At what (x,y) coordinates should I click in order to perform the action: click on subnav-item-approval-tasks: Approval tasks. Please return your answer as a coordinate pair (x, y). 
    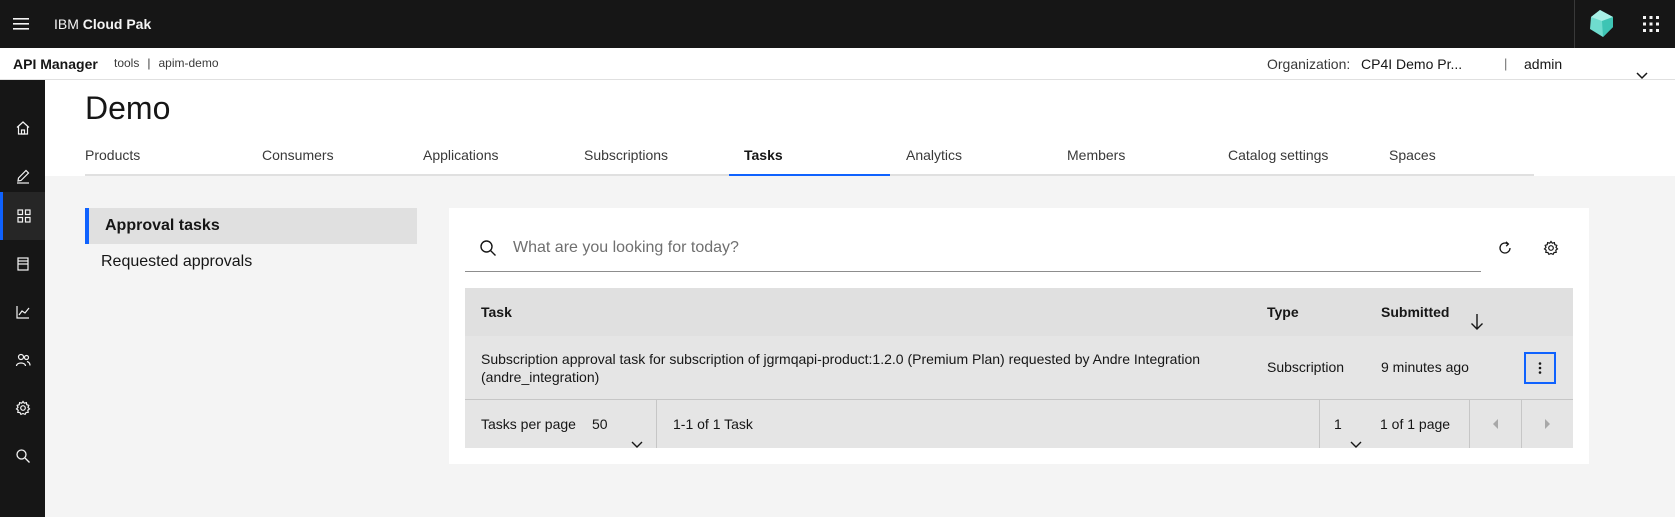
    Looking at the image, I should click on (251, 226).